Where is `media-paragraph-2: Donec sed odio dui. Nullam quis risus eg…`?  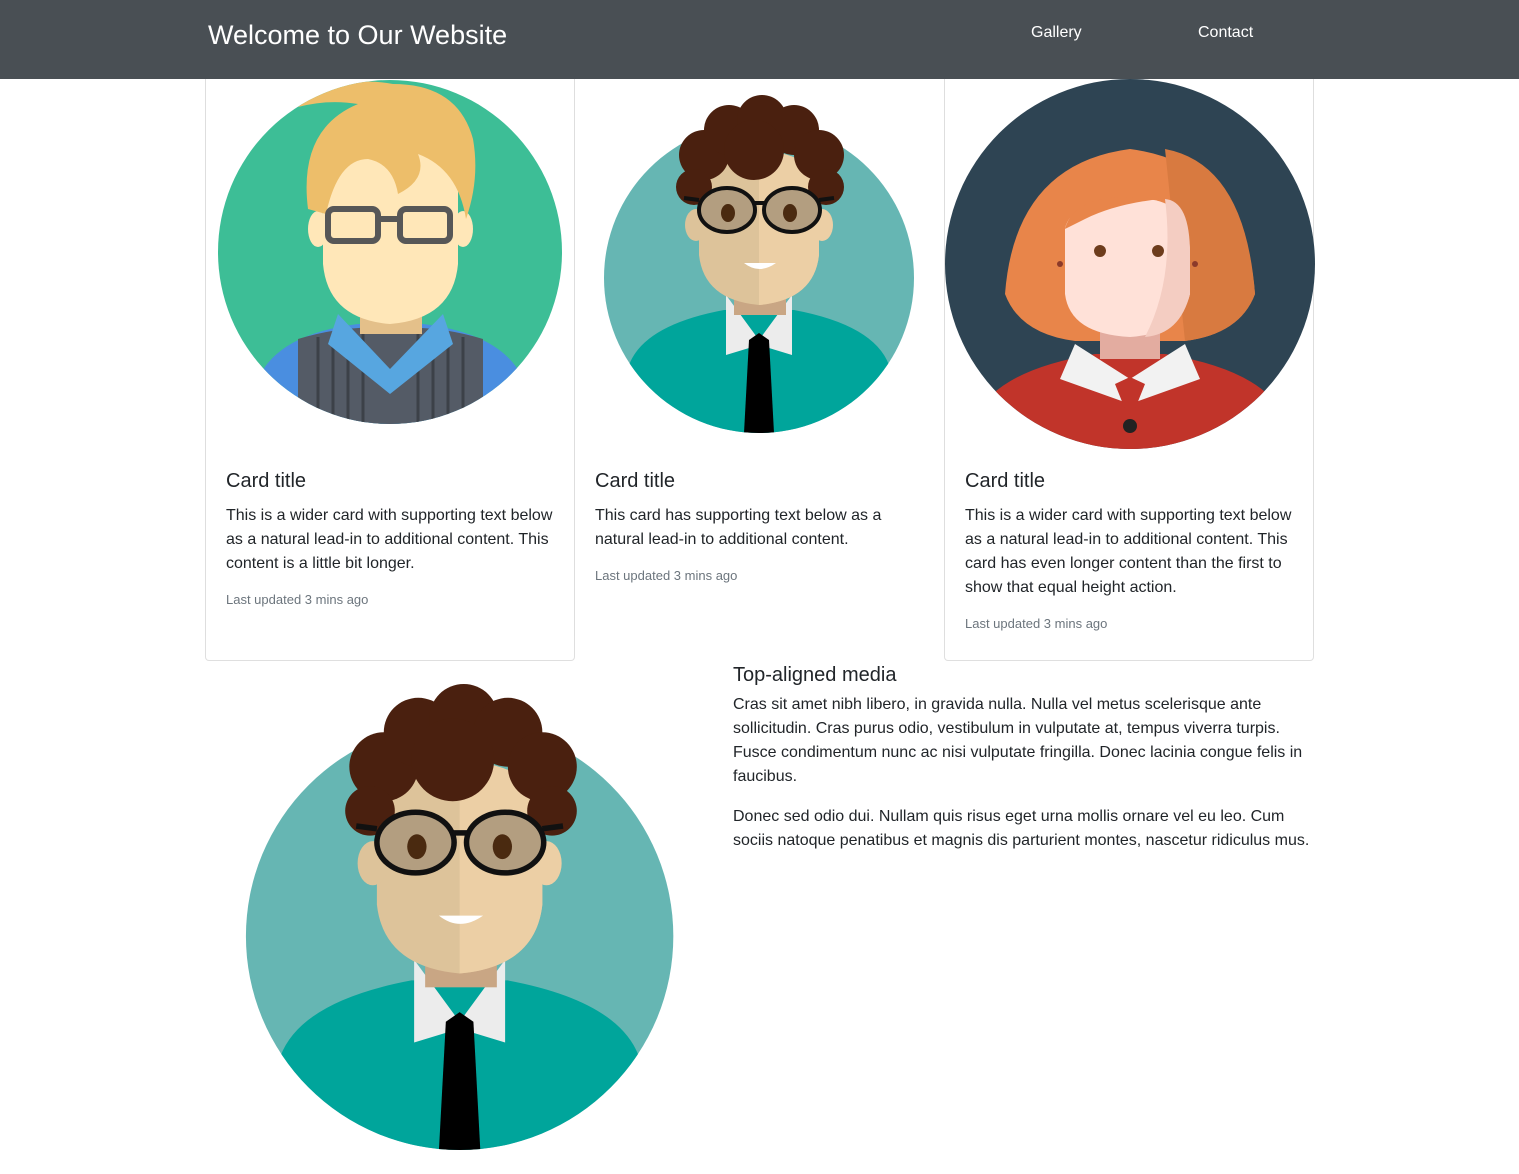
media-paragraph-2: Donec sed odio dui. Nullam quis risus eg… is located at coordinates (1021, 828).